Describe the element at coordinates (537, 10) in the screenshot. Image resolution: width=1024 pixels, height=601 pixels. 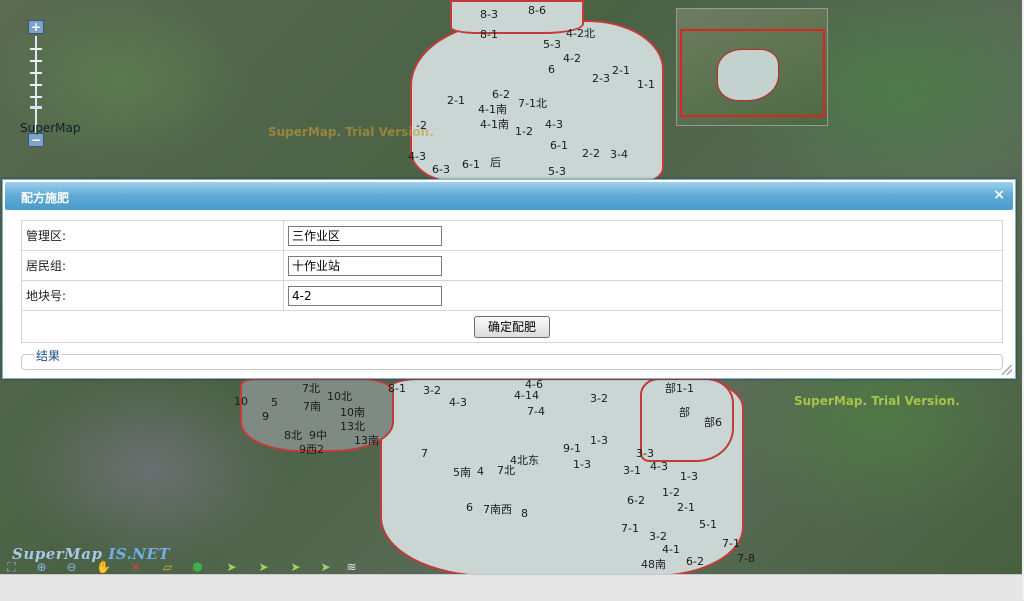
I see `map-label: 8-6` at that location.